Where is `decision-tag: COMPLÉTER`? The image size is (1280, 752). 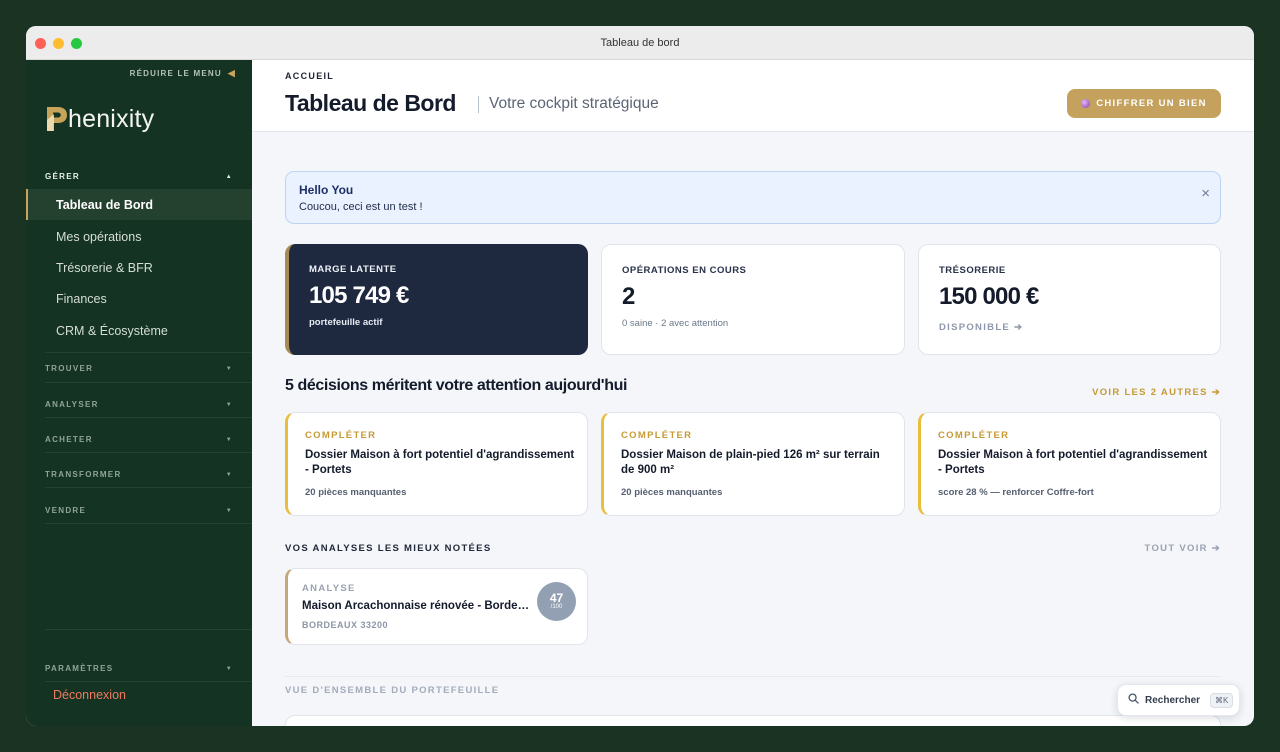 decision-tag: COMPLÉTER is located at coordinates (341, 435).